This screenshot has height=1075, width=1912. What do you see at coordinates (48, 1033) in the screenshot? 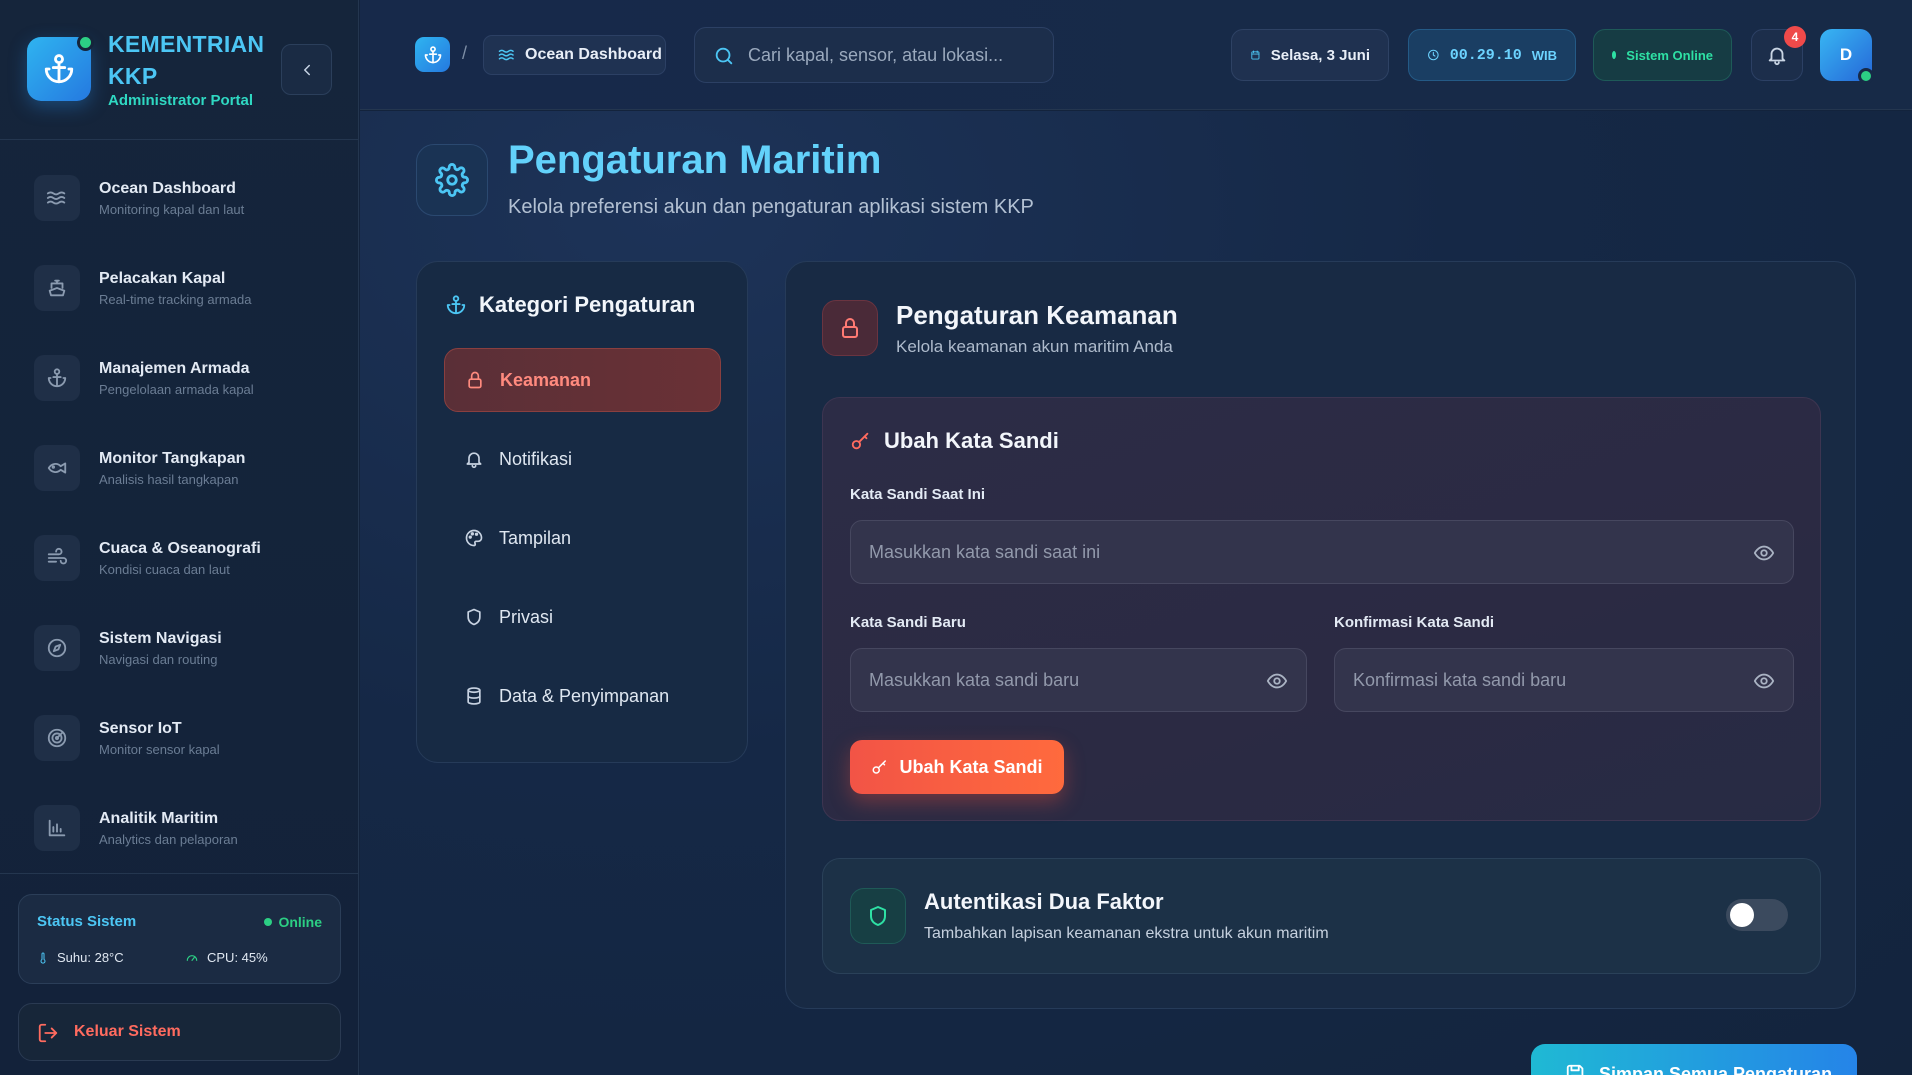
I see `logout-icon` at bounding box center [48, 1033].